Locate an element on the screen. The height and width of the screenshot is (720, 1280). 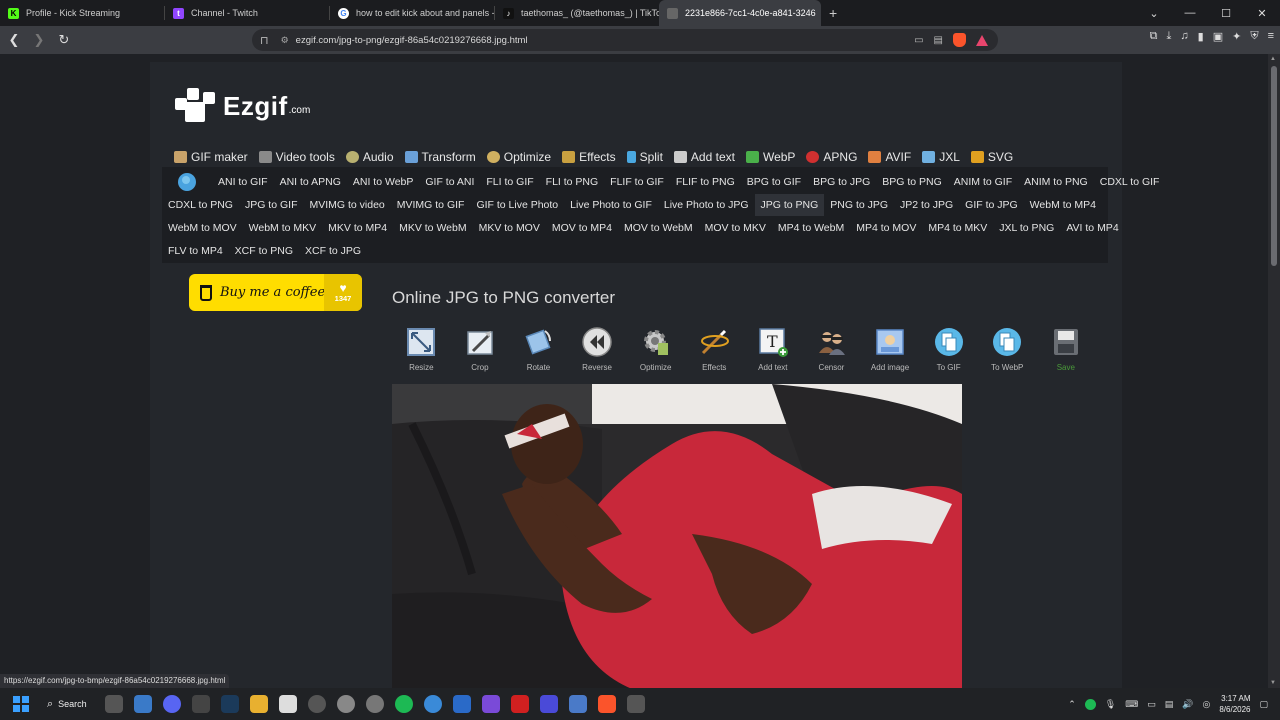
notepad-icon is located at coordinates (287, 704).